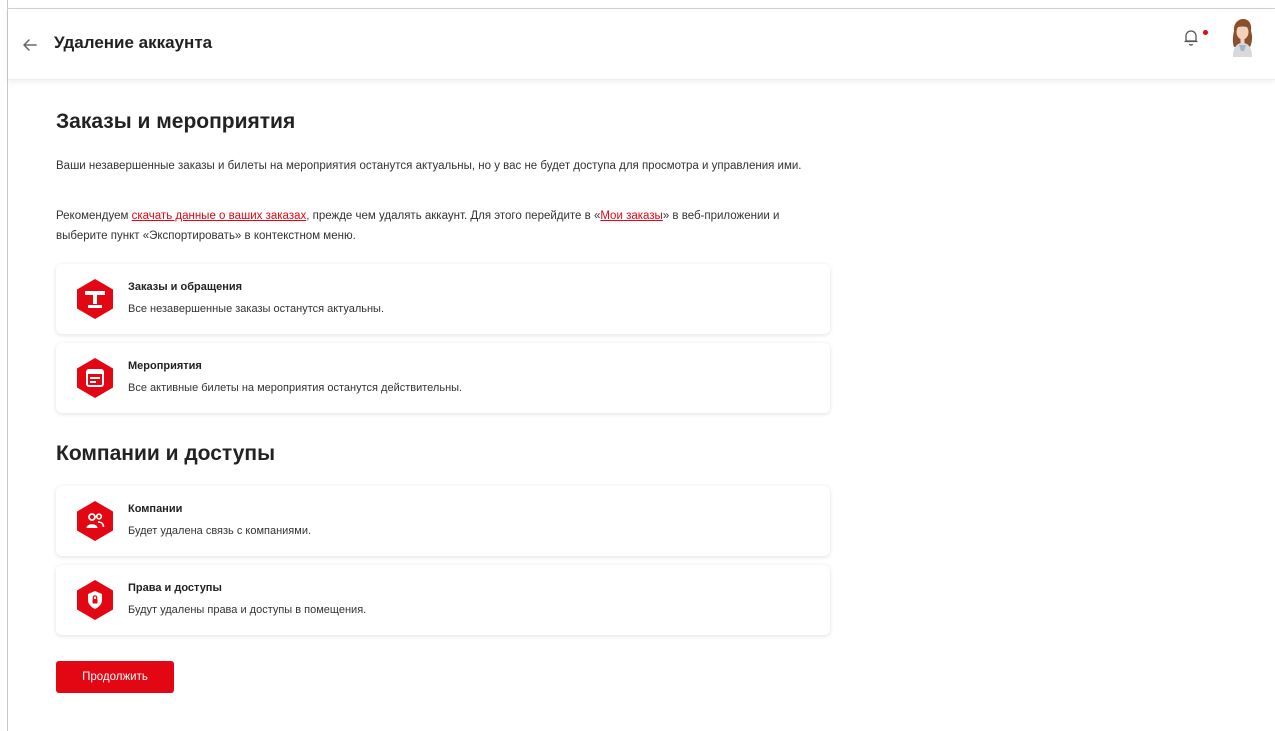 This screenshot has width=1275, height=731. Describe the element at coordinates (95, 299) in the screenshot. I see `orders-icon` at that location.